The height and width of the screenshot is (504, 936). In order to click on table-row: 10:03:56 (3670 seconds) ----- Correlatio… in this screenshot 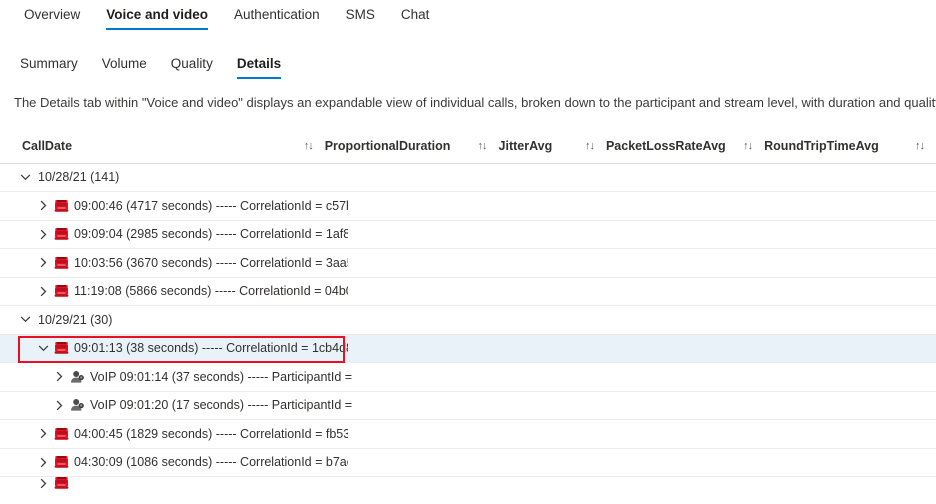, I will do `click(468, 263)`.